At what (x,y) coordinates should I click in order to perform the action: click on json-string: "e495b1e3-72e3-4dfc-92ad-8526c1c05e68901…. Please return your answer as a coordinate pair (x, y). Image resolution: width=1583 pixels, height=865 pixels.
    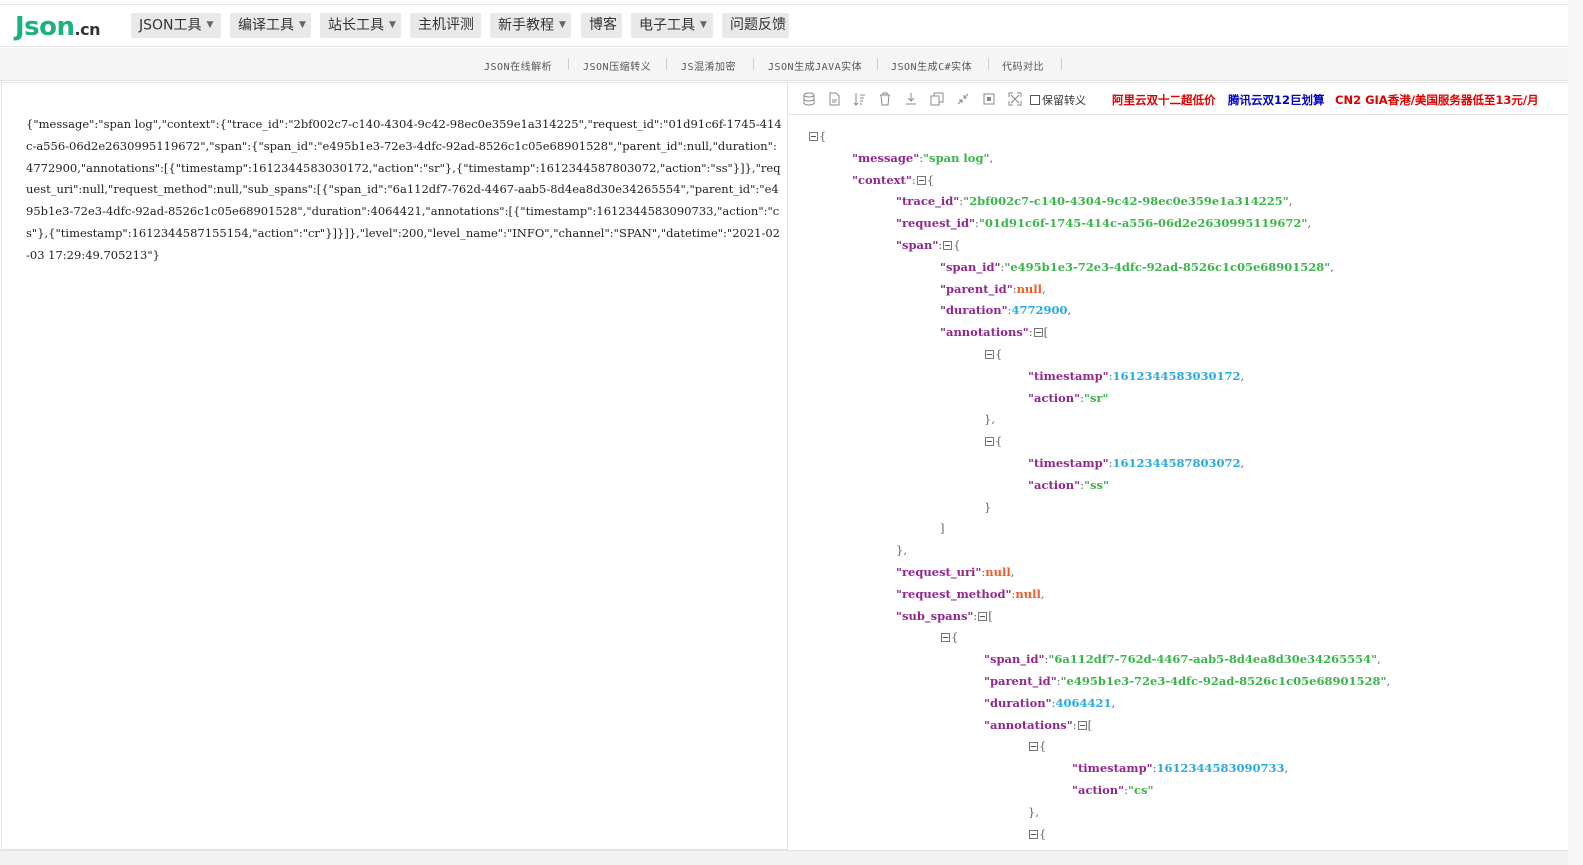
    Looking at the image, I should click on (1223, 681).